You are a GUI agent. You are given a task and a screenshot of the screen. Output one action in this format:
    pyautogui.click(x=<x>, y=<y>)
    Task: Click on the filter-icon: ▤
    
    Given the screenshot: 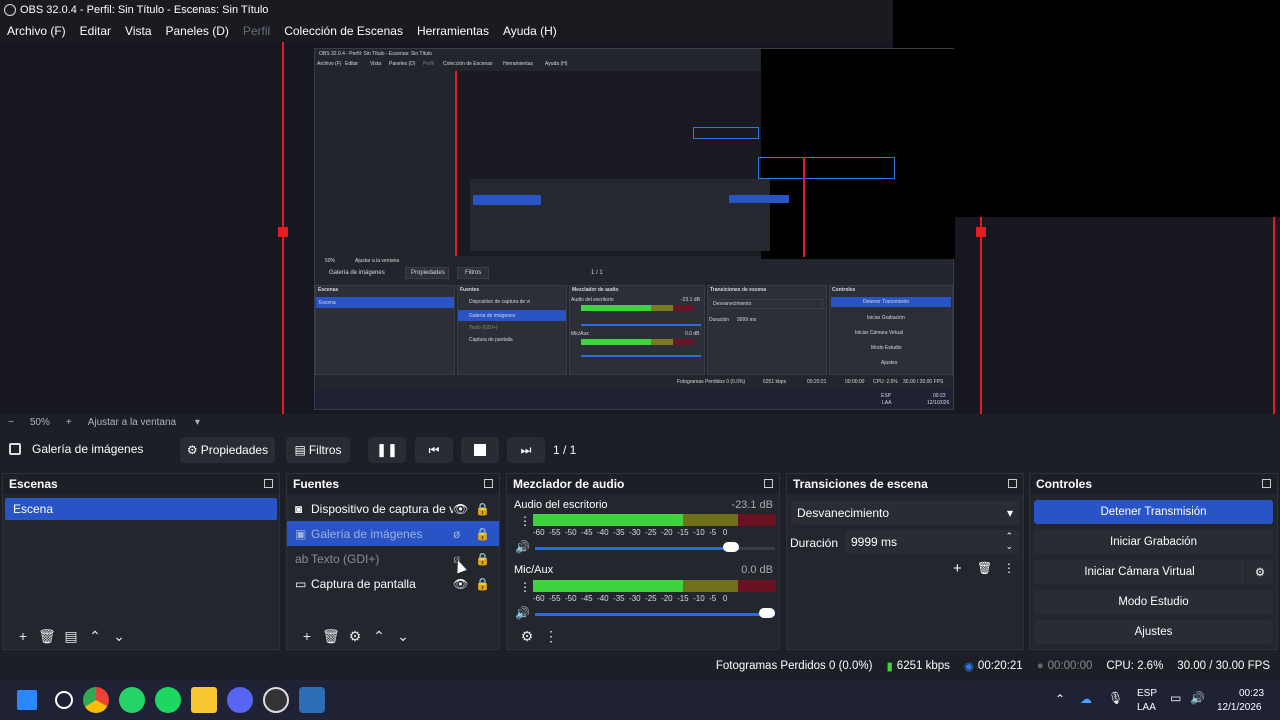 What is the action you would take?
    pyautogui.click(x=71, y=636)
    